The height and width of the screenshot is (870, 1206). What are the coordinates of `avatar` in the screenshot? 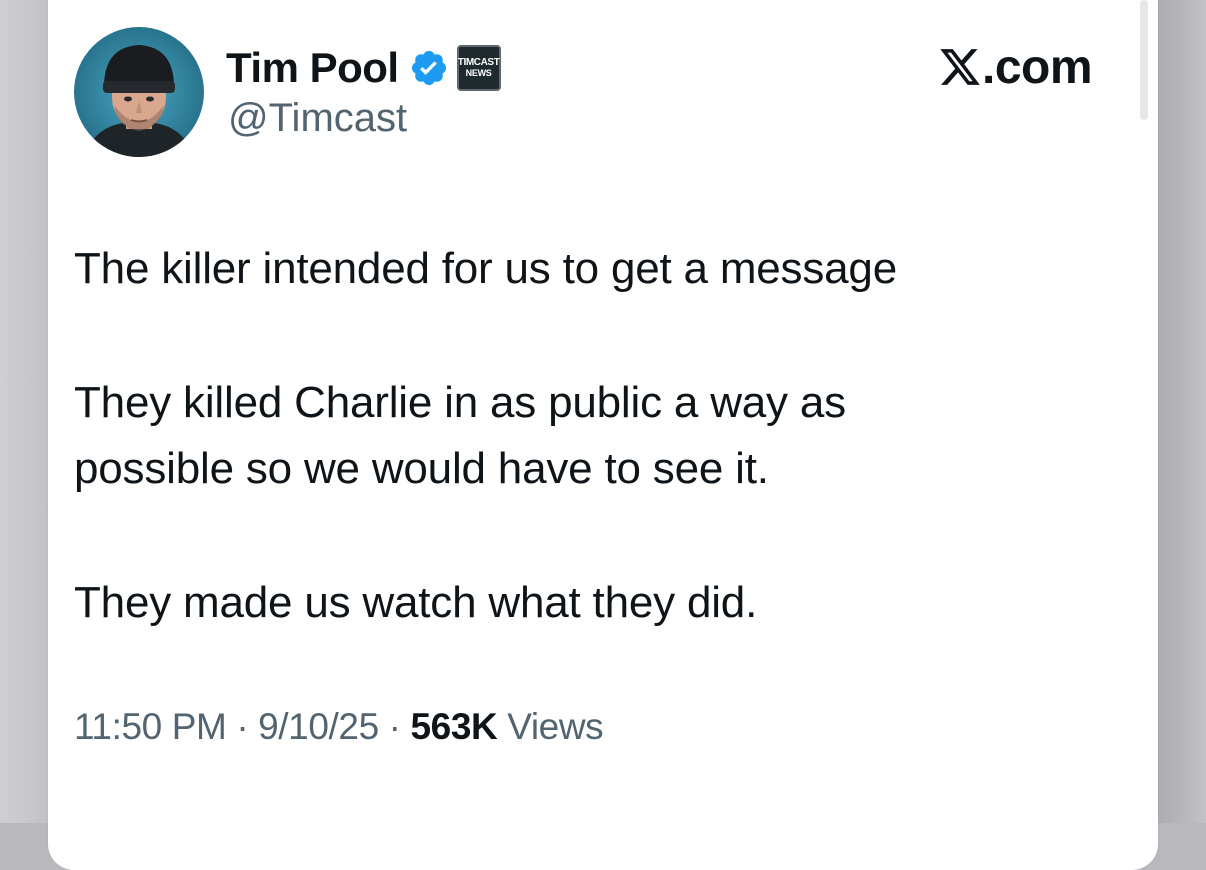 It's located at (139, 92).